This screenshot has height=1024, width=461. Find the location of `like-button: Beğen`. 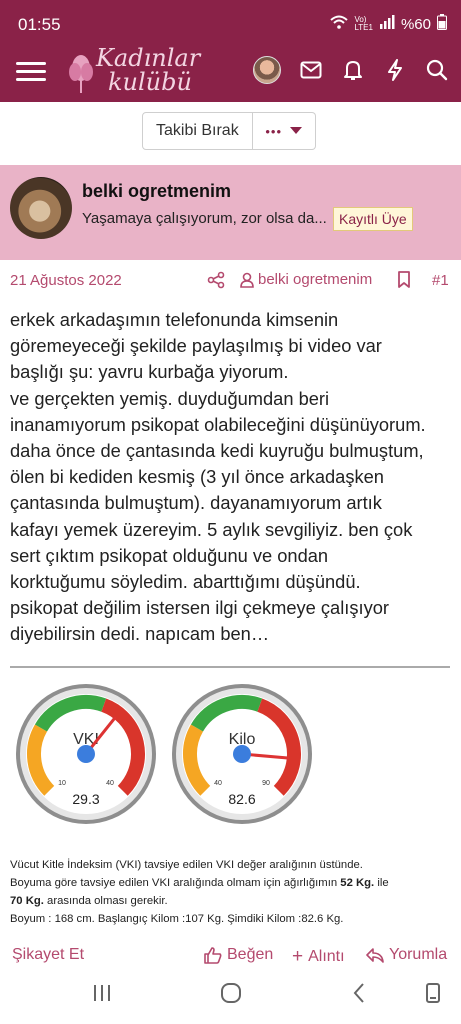

like-button: Beğen is located at coordinates (238, 955).